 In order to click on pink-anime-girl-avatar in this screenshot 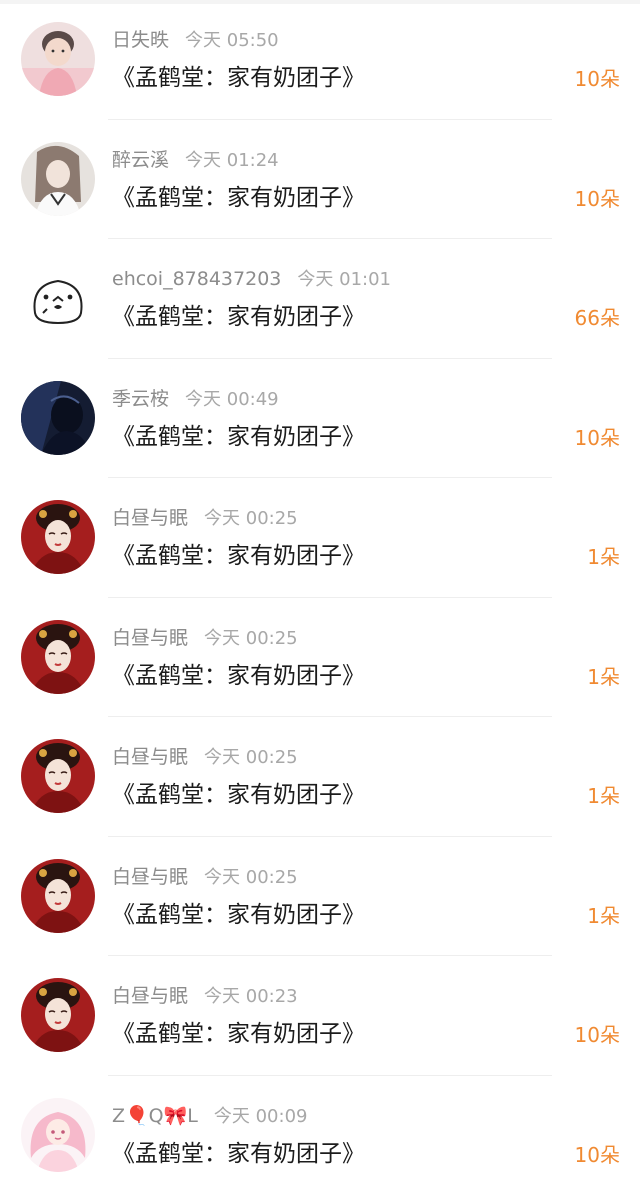, I will do `click(58, 1134)`.